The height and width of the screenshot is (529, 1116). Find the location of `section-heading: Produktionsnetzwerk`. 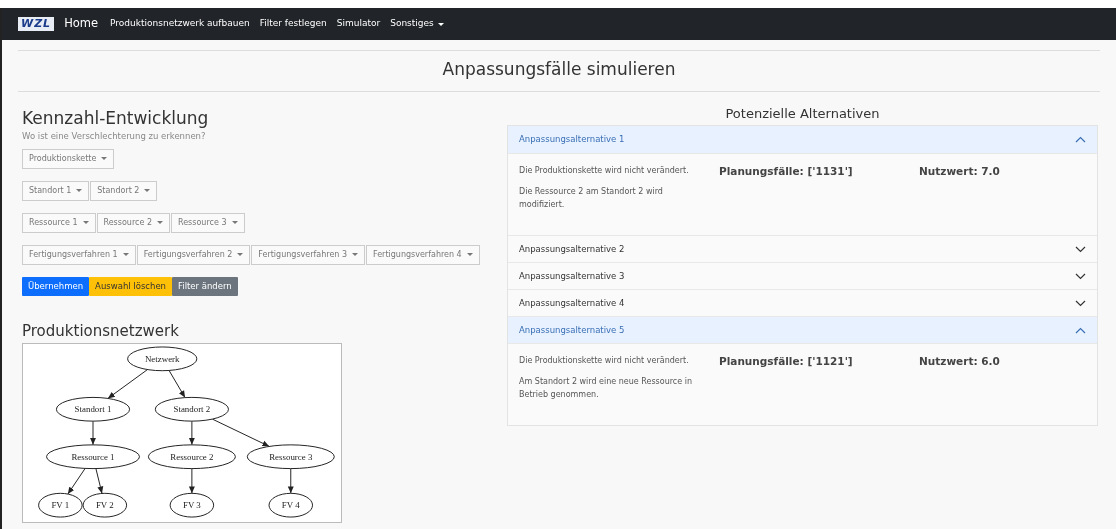

section-heading: Produktionsnetzwerk is located at coordinates (101, 330).